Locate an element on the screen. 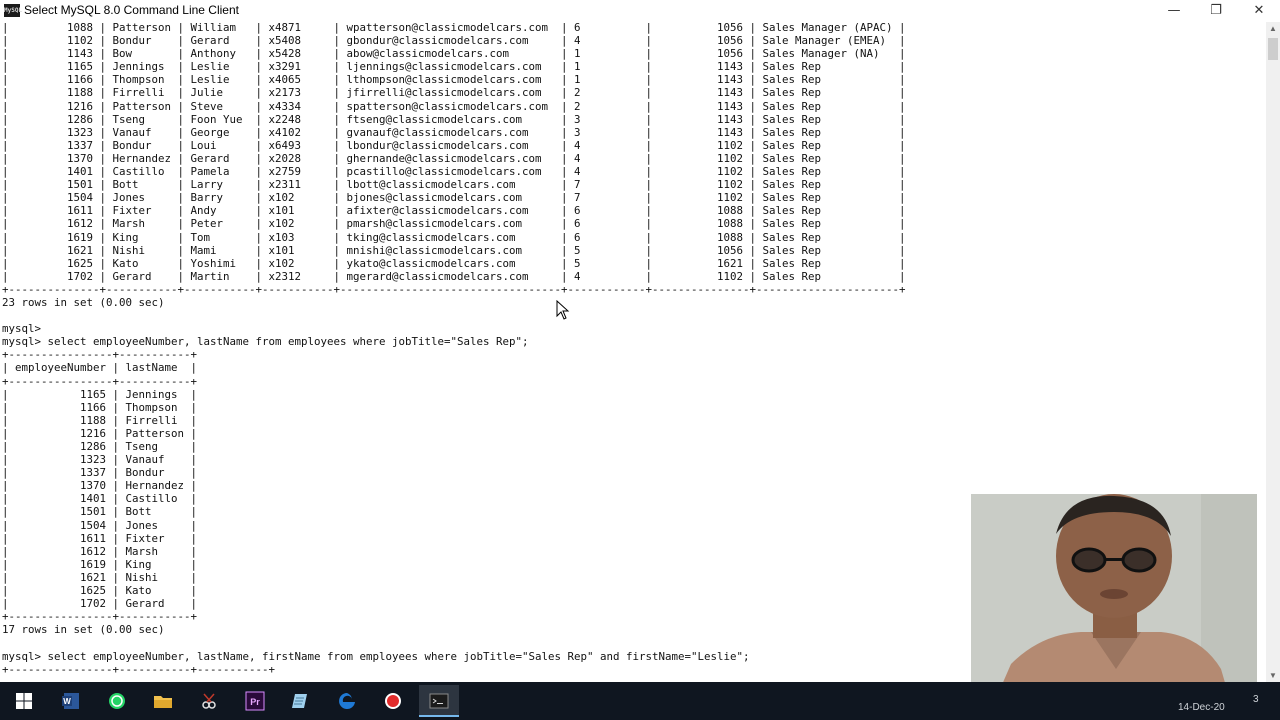  taskbar-clock-date: 14-Dec-20 is located at coordinates (1201, 707).